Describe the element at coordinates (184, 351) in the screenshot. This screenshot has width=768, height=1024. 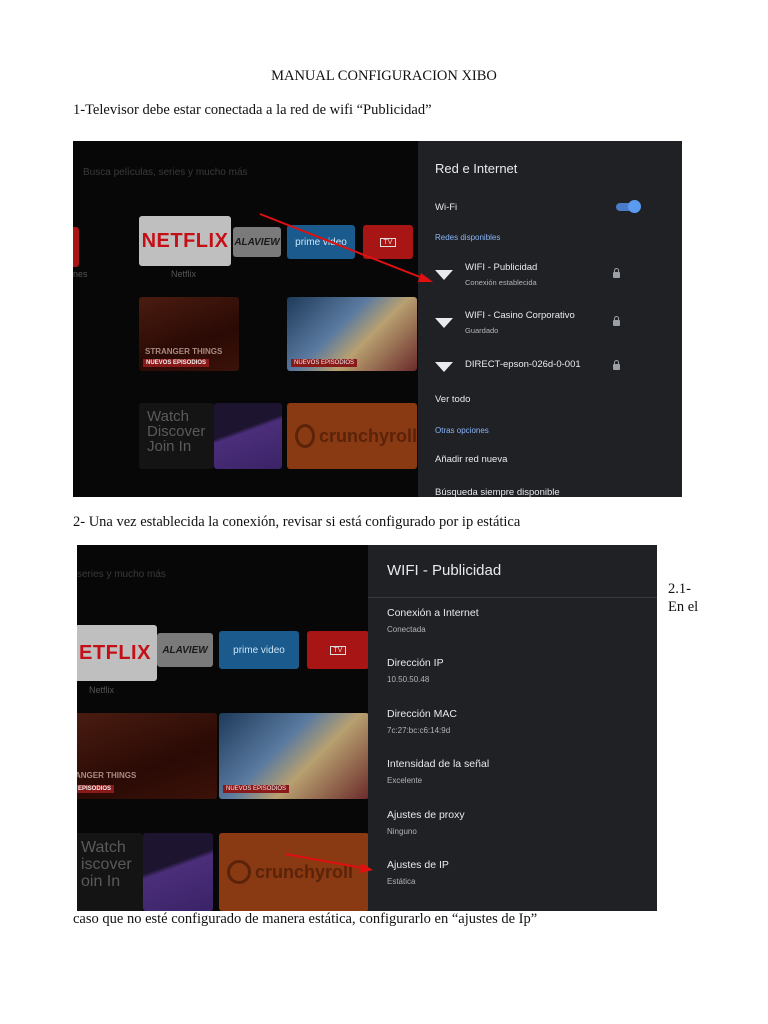
I see `stranger-things-title: STRANGER THINGS` at that location.